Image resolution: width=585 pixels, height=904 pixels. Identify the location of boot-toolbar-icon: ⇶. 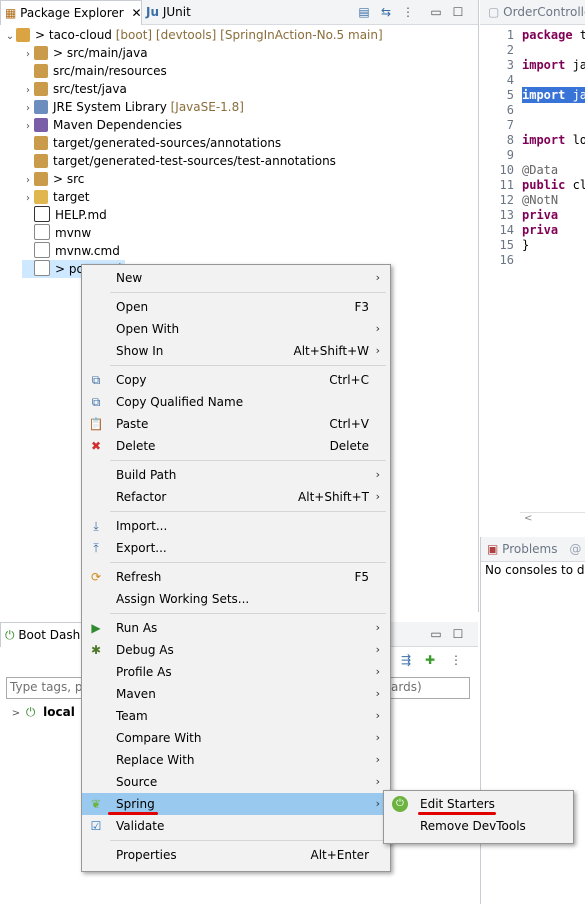
(406, 660).